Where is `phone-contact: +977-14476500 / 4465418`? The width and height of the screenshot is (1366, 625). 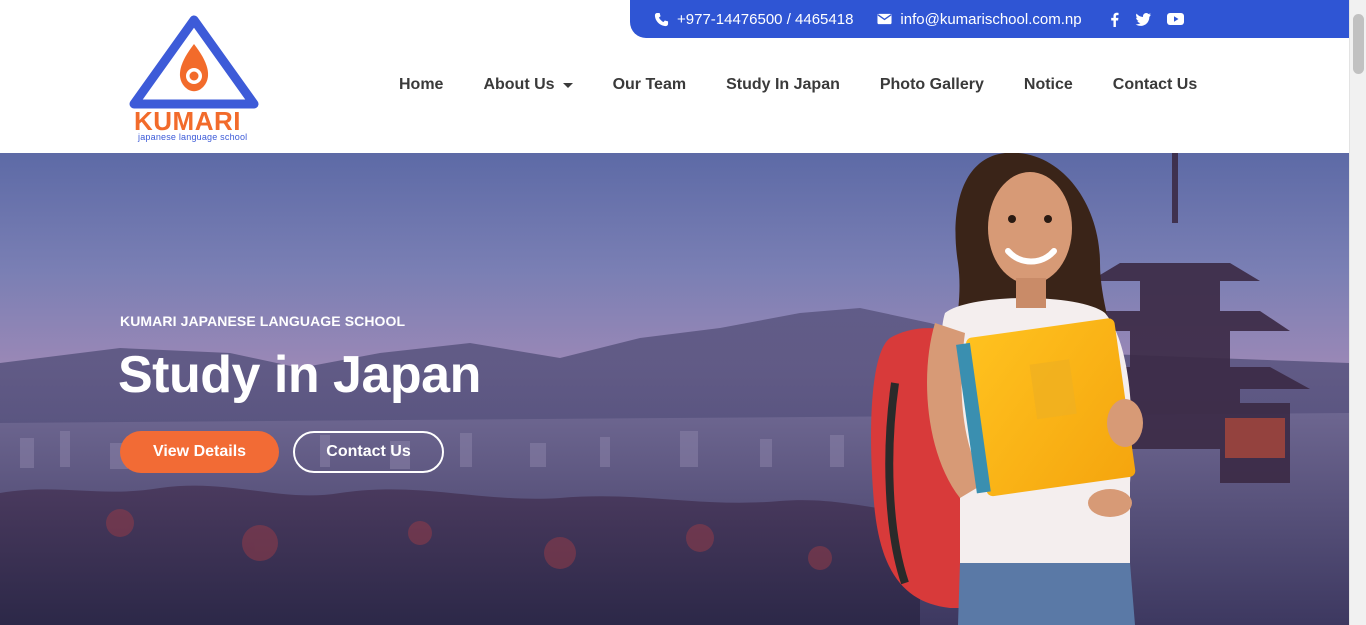
phone-contact: +977-14476500 / 4465418 is located at coordinates (753, 19).